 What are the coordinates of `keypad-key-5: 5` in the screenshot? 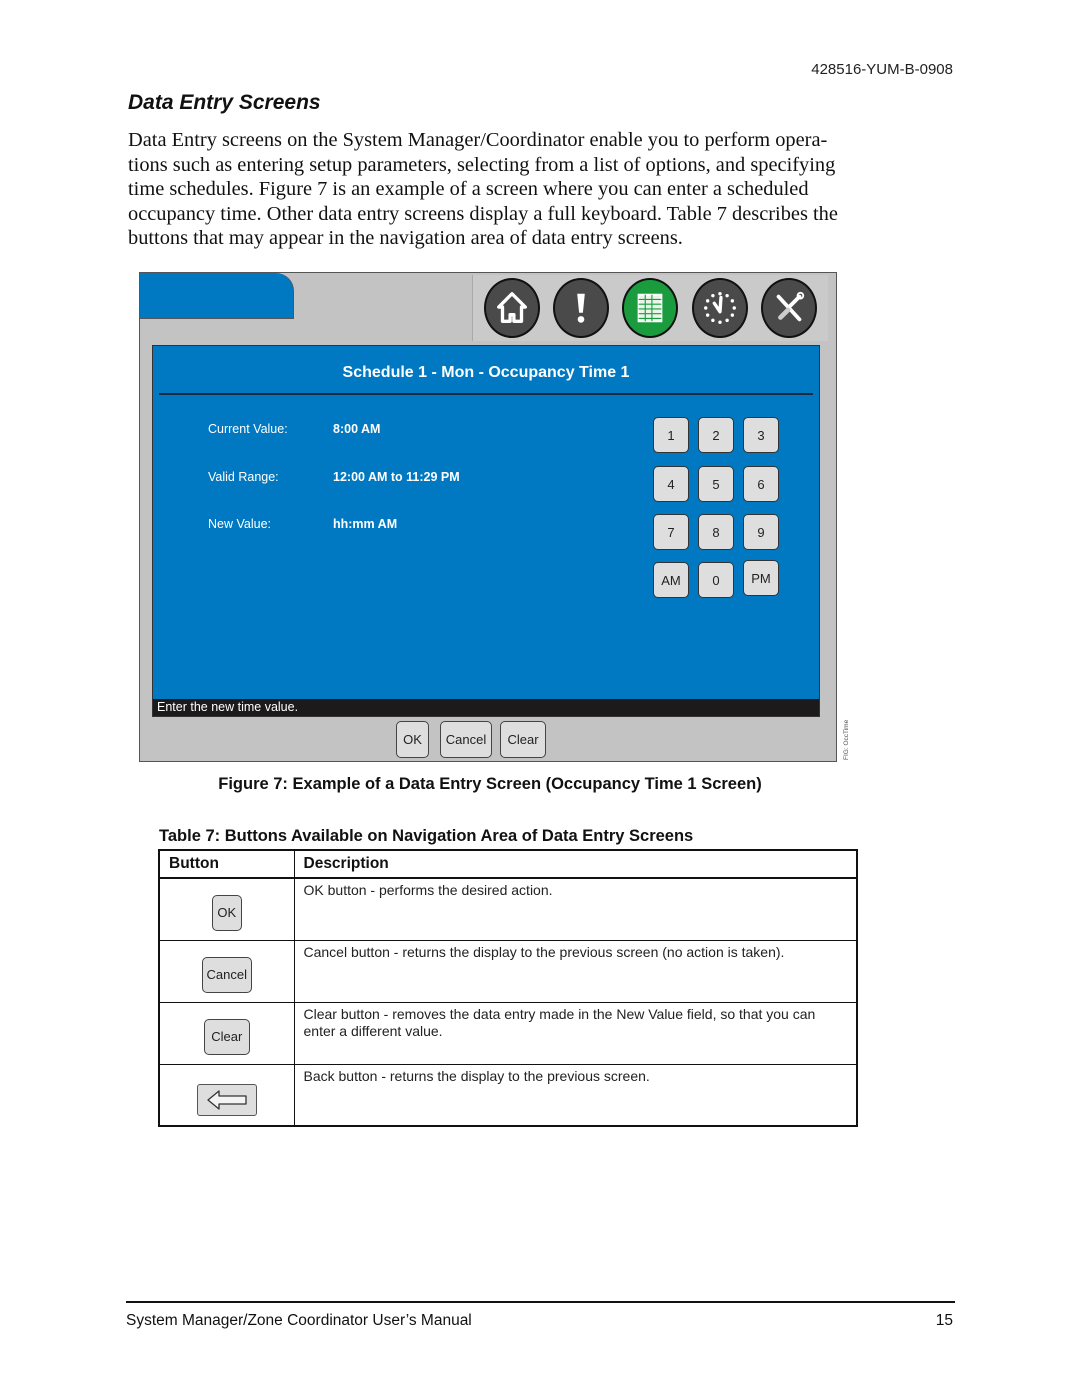 It's located at (716, 484).